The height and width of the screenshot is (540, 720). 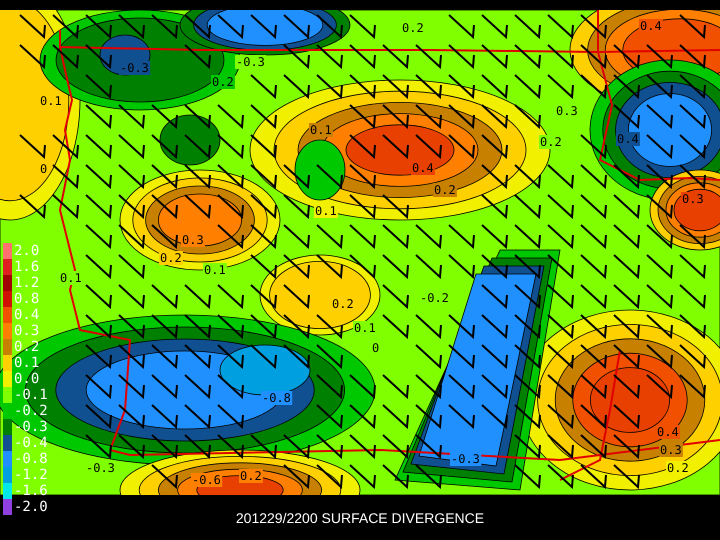 What do you see at coordinates (27, 363) in the screenshot?
I see `legend-label: 0.1` at bounding box center [27, 363].